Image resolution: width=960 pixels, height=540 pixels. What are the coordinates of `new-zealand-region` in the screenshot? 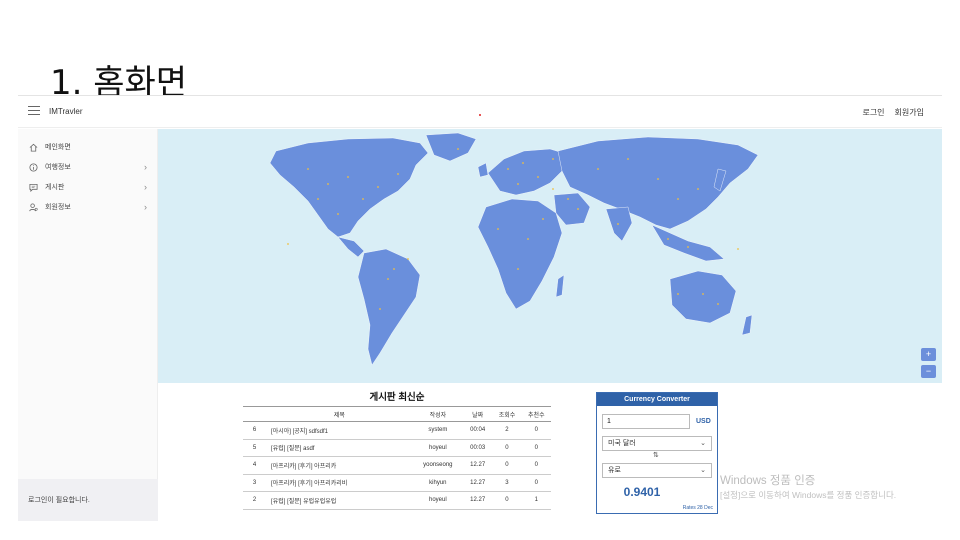 It's located at (747, 325).